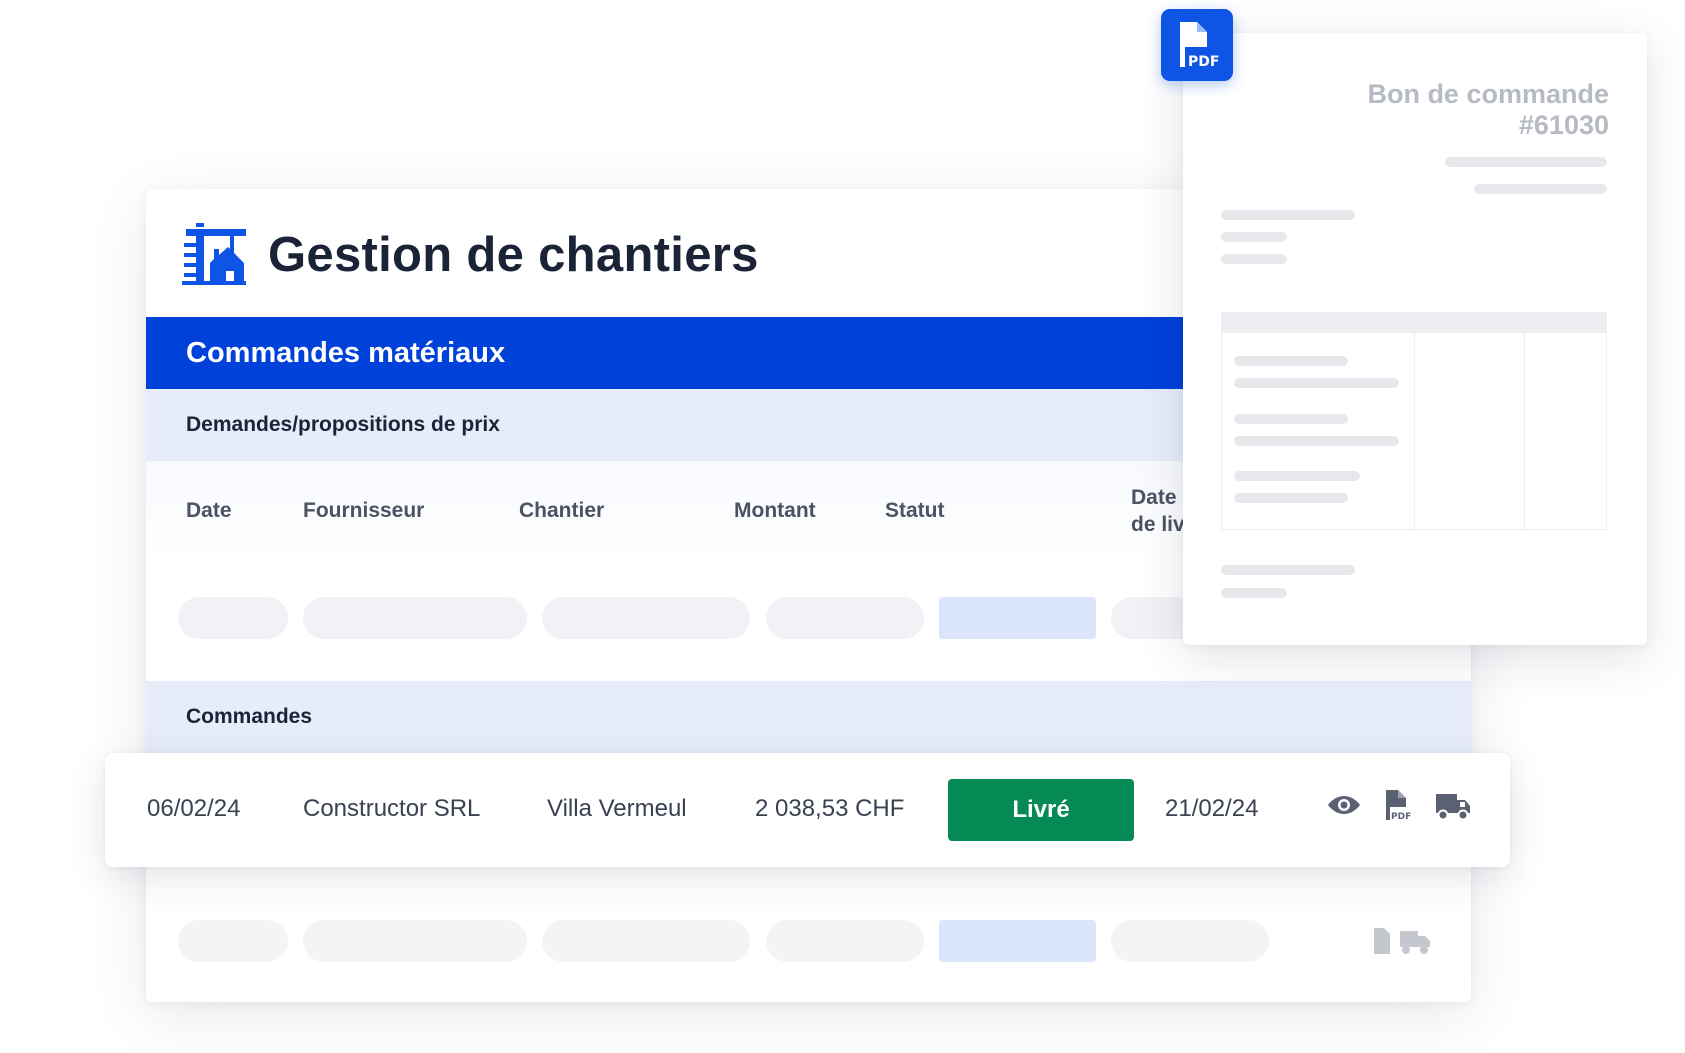  I want to click on column-header-supplier: Fournisseur, so click(363, 510).